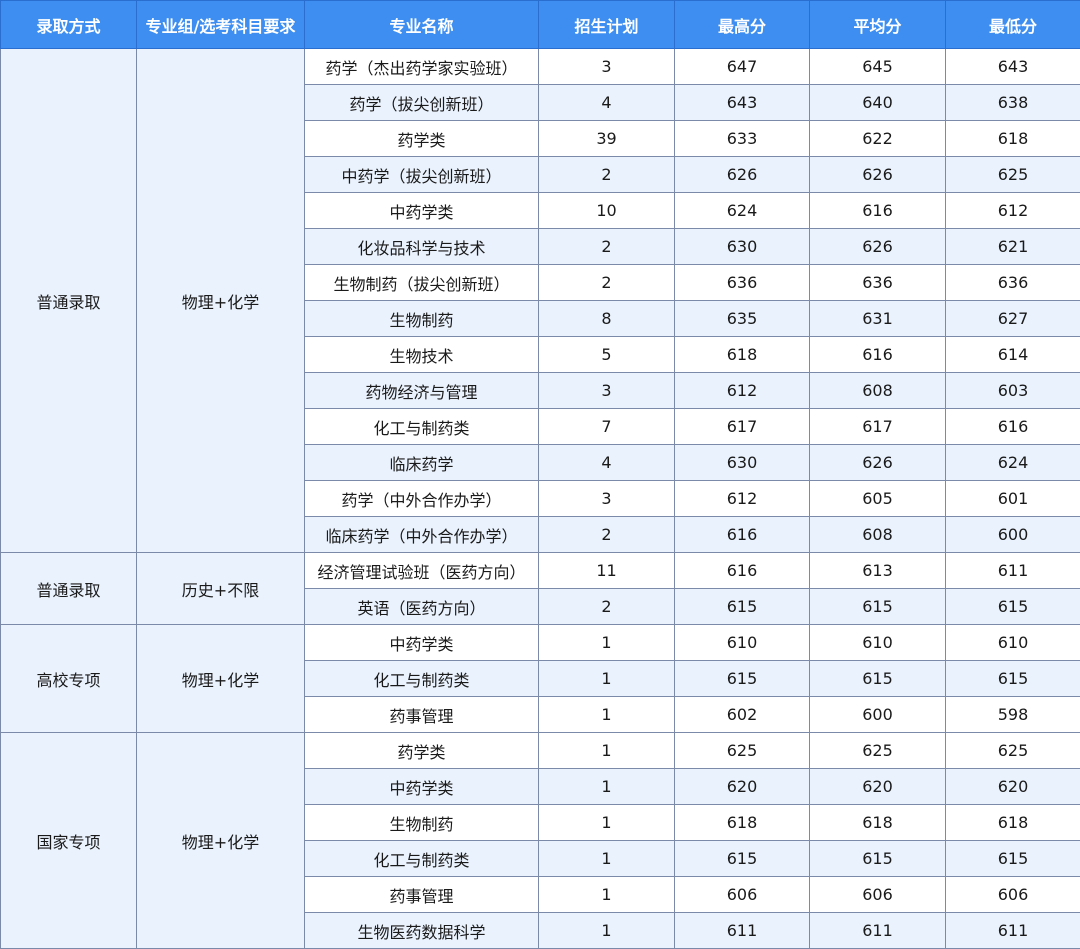 The image size is (1080, 949). I want to click on min-score-cell: 598, so click(1013, 715).